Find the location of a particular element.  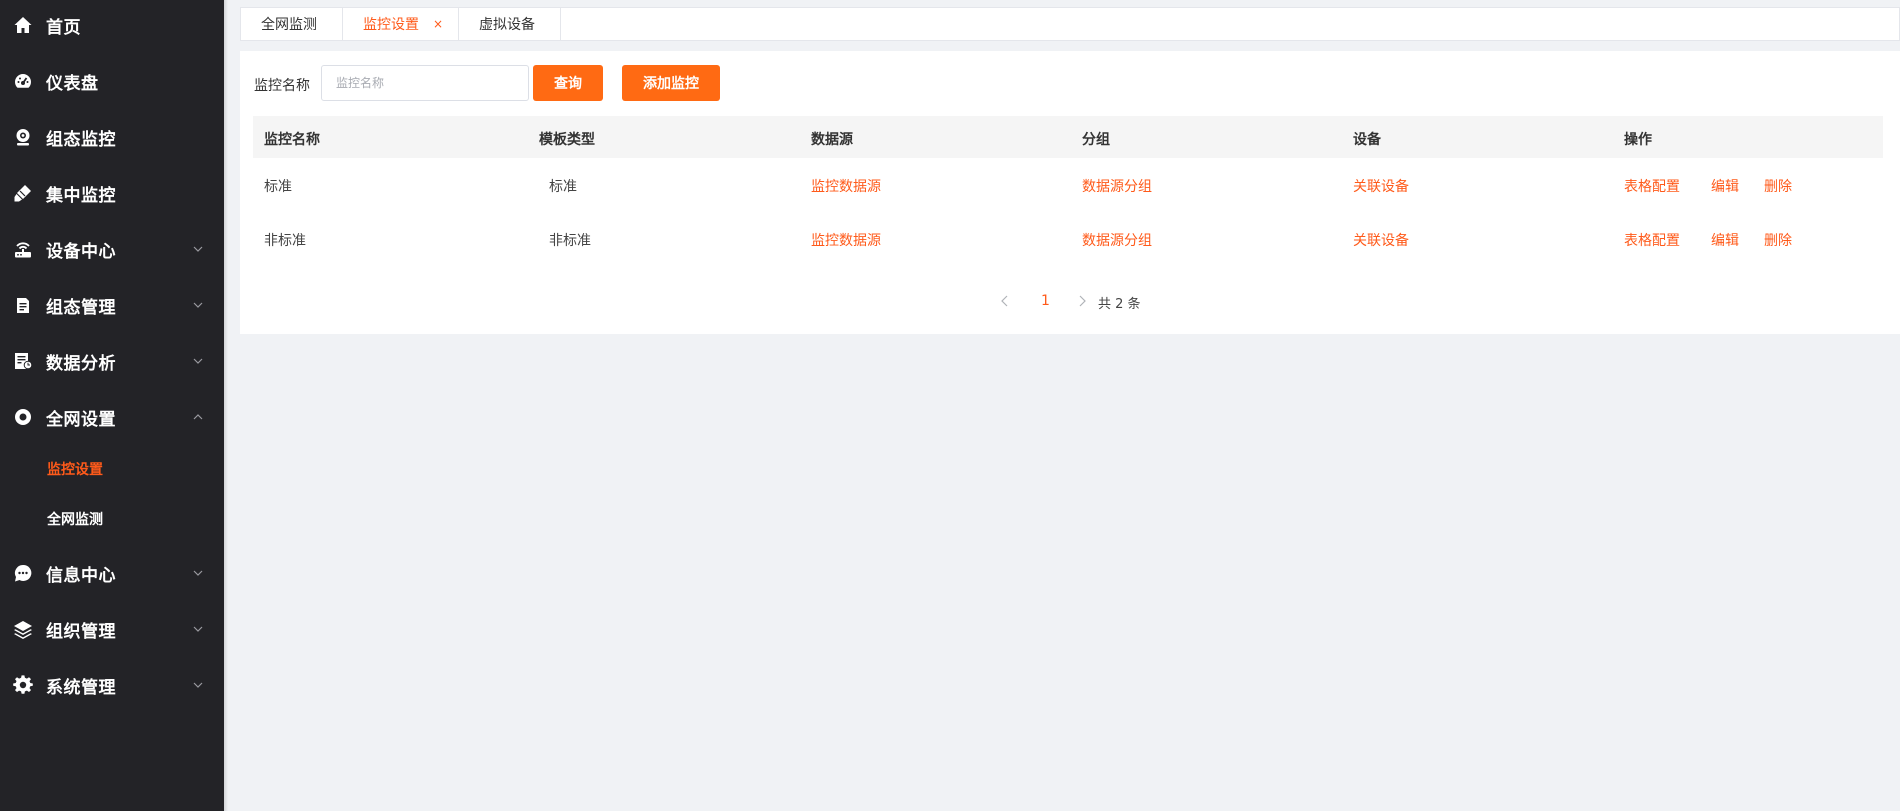

sidebar-item-label: 组织管理 is located at coordinates (81, 631).